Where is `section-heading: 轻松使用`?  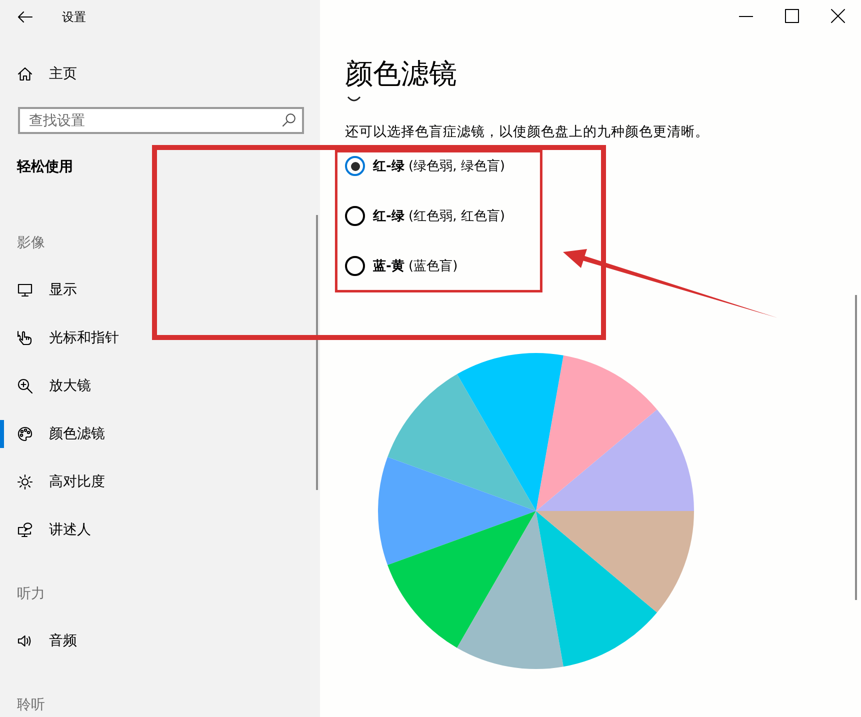
section-heading: 轻松使用 is located at coordinates (45, 167).